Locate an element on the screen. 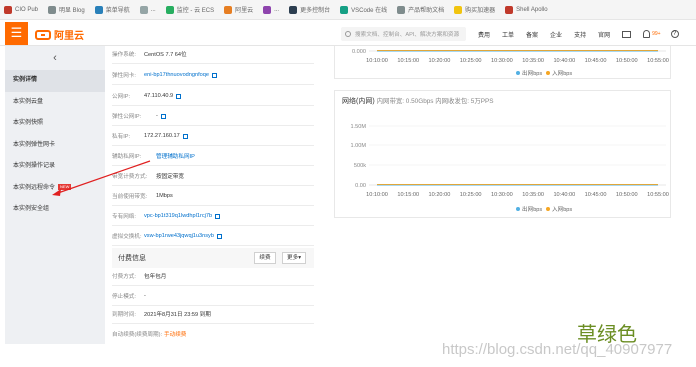 This screenshot has height=367, width=696. red-arrow-line is located at coordinates (104, 177).